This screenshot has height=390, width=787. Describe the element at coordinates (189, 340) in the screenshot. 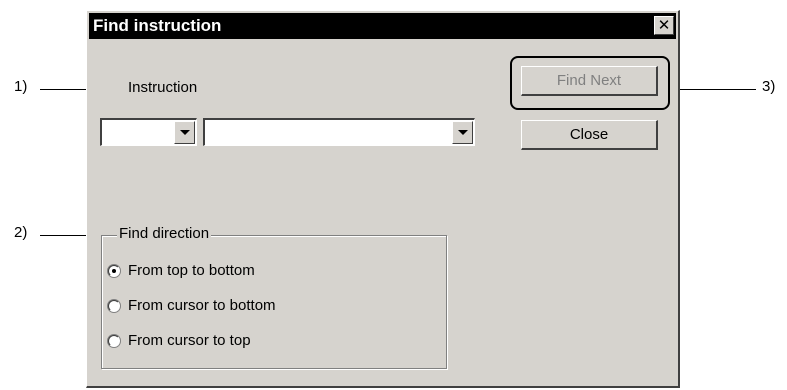

I see `radio-label: From cursor to top` at that location.